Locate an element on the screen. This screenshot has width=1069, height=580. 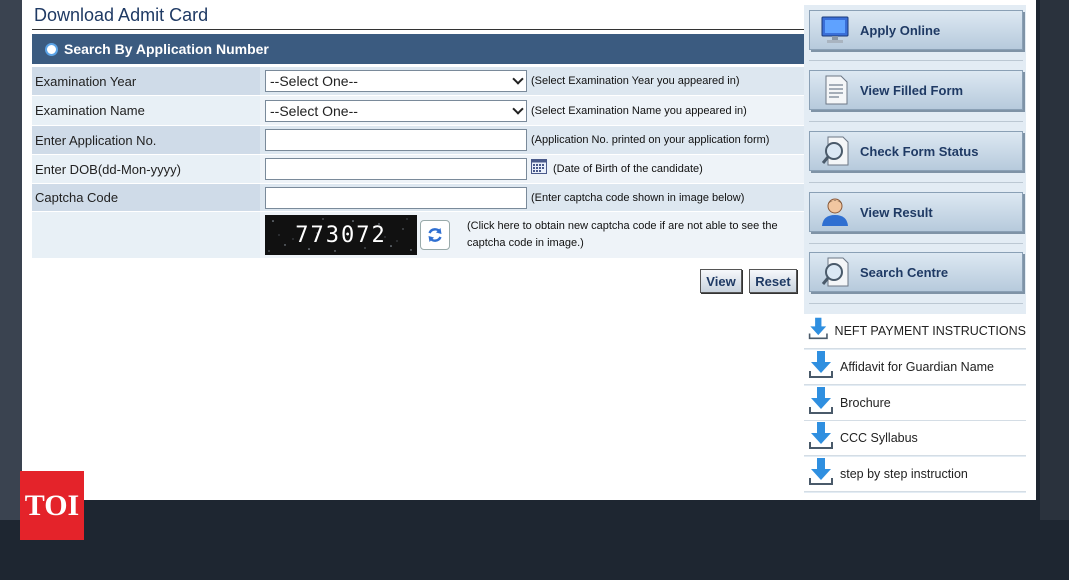
search-centre-label: Search Centre is located at coordinates (904, 272).